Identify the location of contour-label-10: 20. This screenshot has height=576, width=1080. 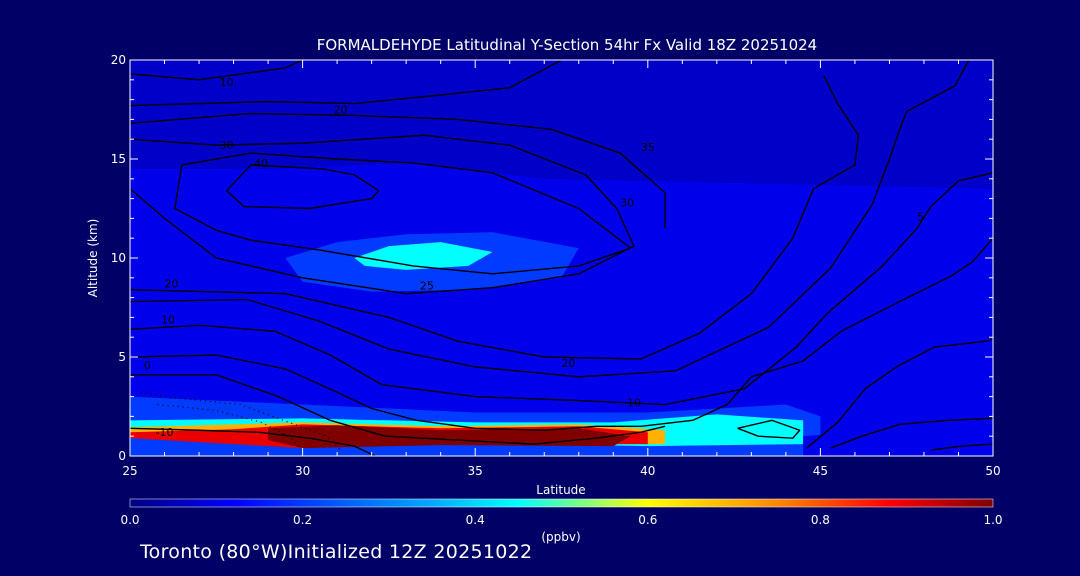
(568, 363).